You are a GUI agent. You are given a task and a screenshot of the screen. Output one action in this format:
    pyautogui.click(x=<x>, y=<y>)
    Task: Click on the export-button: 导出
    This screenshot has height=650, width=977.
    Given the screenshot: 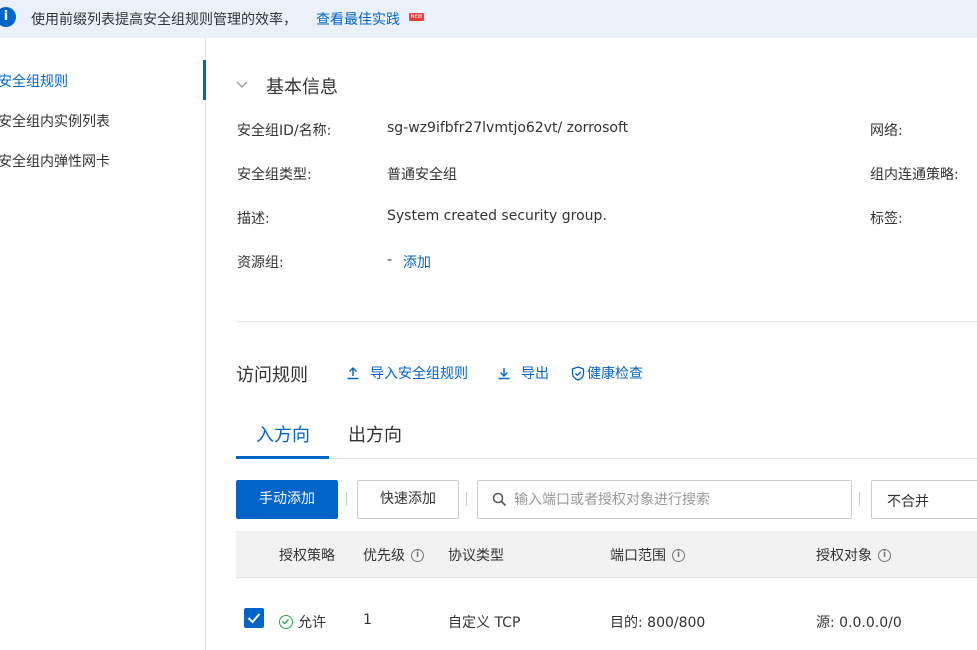 What is the action you would take?
    pyautogui.click(x=523, y=373)
    